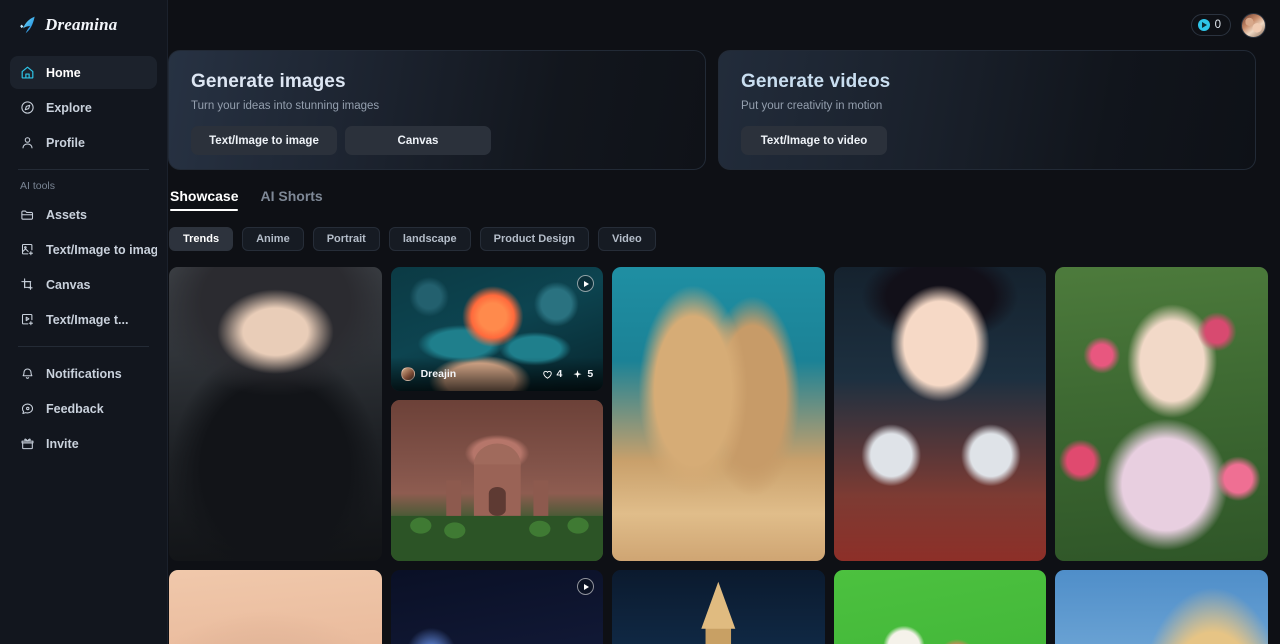  Describe the element at coordinates (268, 81) in the screenshot. I see `generate-images-title: Generate images` at that location.